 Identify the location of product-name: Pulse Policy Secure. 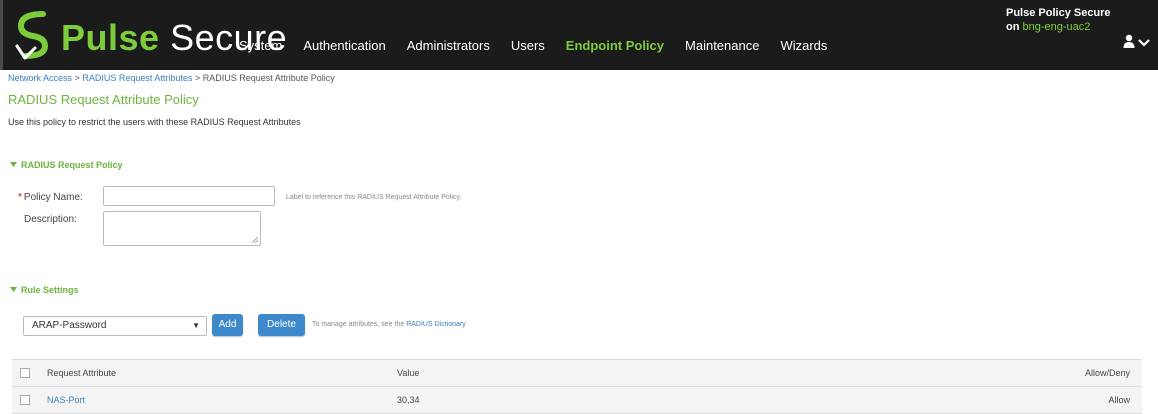
(1058, 13).